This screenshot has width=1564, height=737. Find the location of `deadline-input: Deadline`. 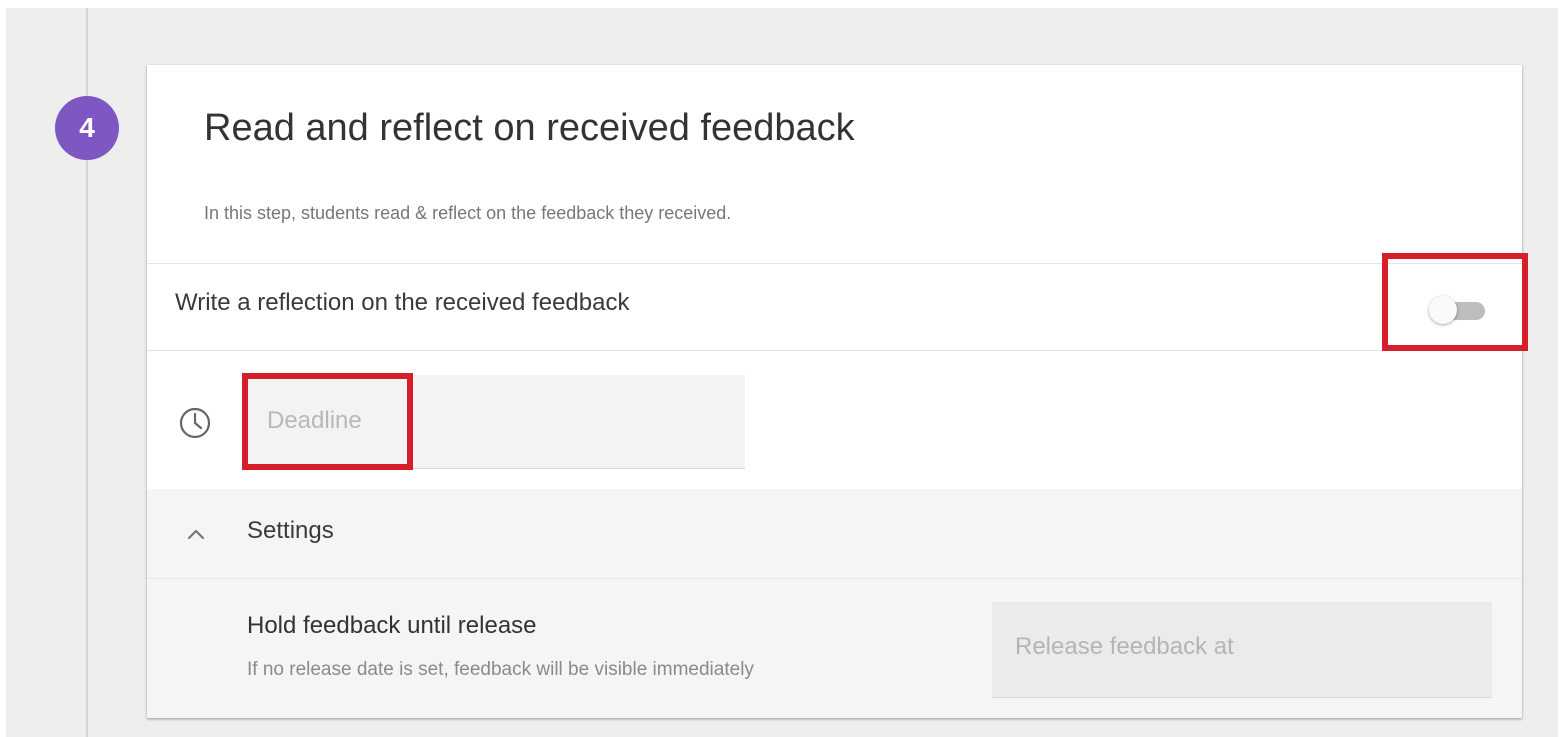

deadline-input: Deadline is located at coordinates (495, 422).